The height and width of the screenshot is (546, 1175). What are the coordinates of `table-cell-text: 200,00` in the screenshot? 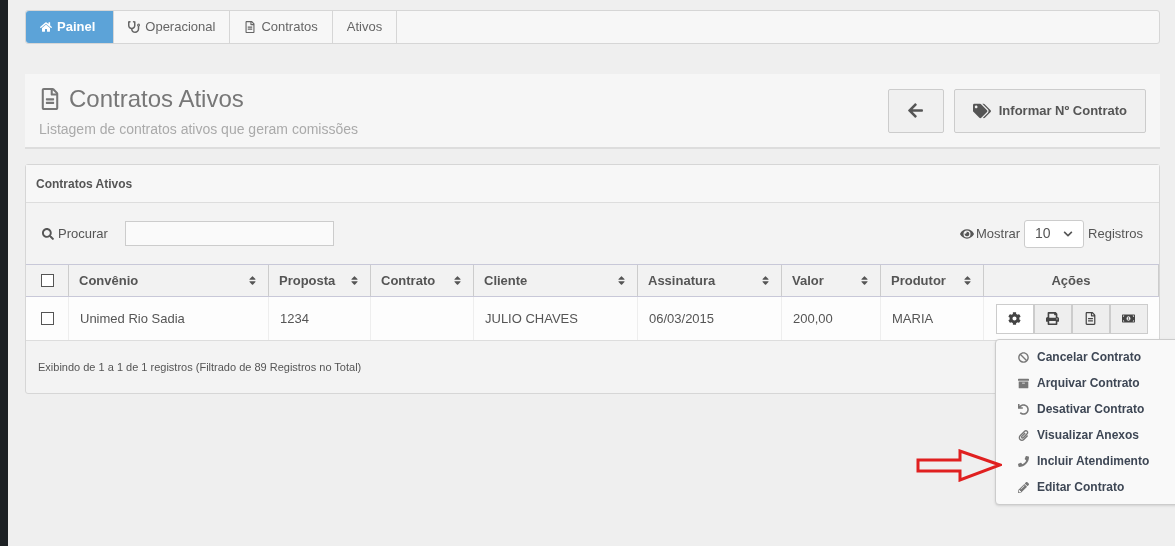 It's located at (813, 318).